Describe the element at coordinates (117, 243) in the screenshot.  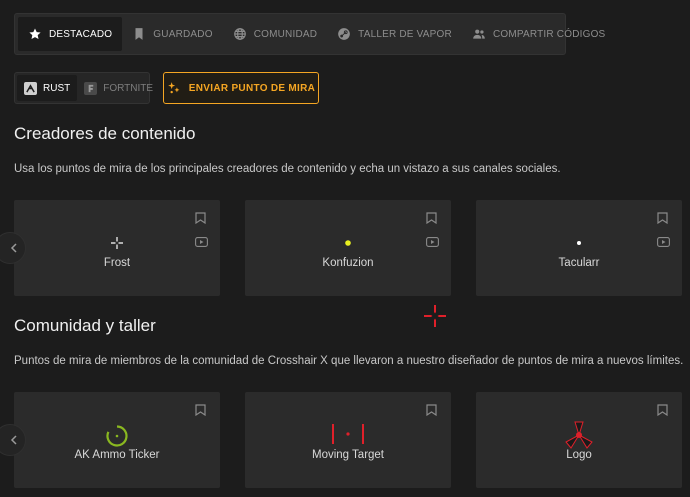
I see `crosshair-preview-frost` at that location.